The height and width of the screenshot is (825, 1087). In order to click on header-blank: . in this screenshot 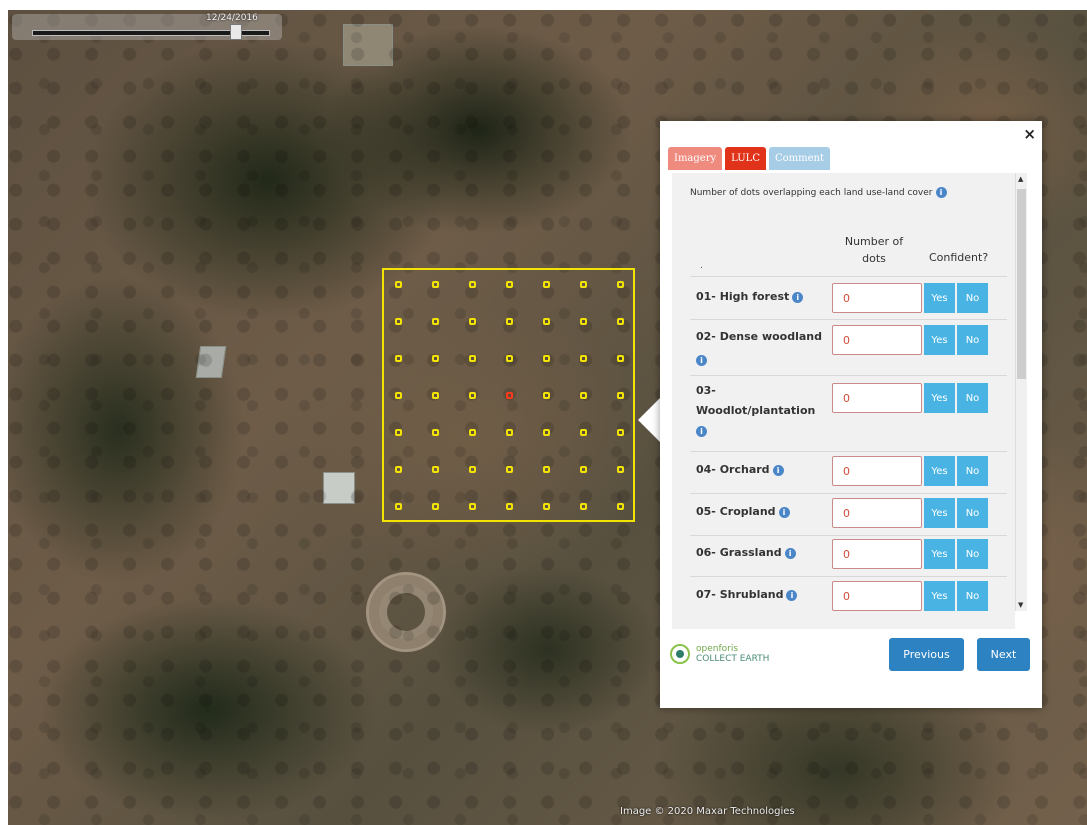, I will do `click(701, 266)`.